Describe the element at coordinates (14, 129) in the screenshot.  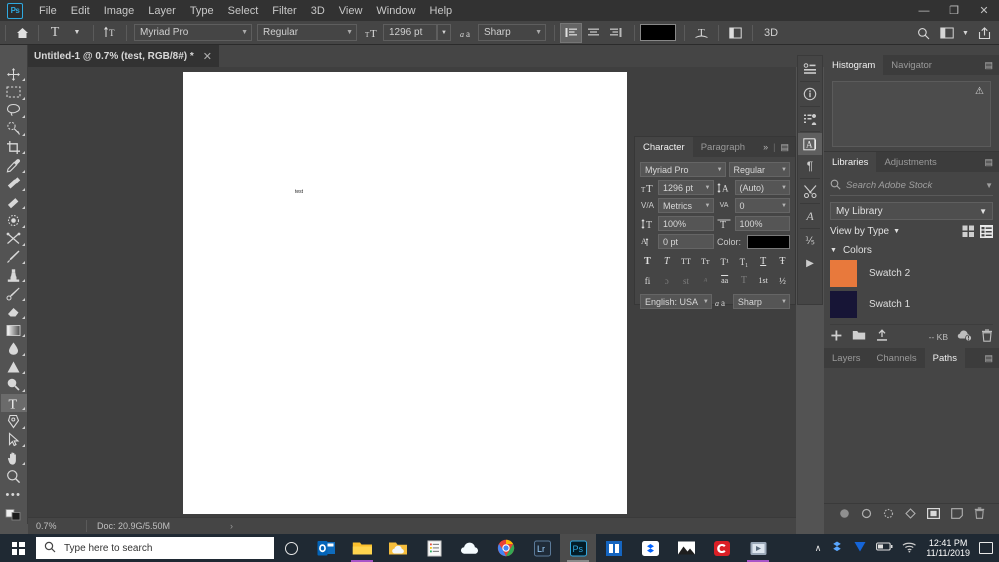
I see `quick-selection-tool` at that location.